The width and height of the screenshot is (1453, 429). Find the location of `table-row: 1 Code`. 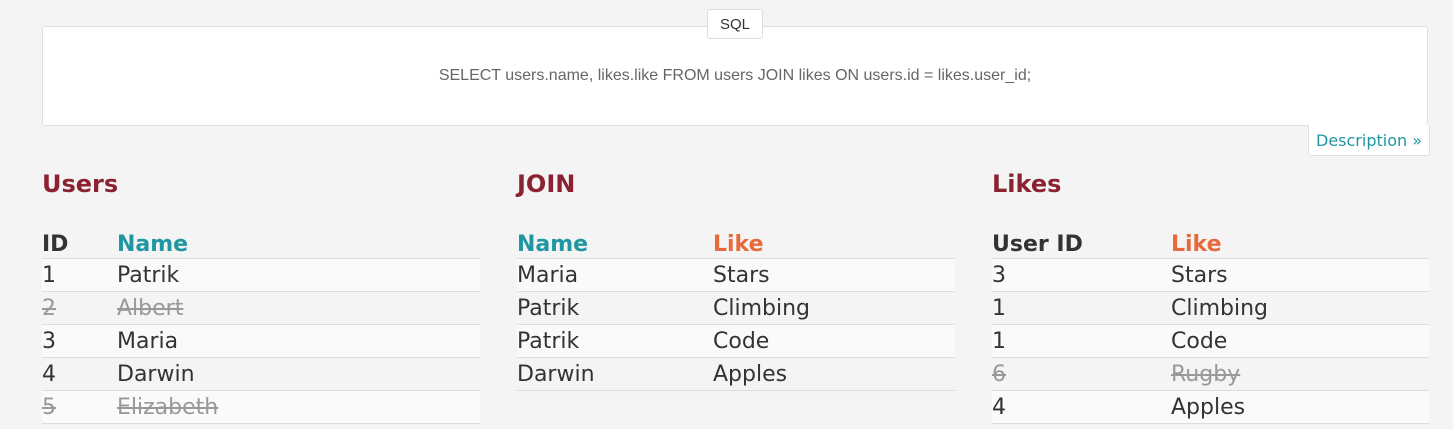

table-row: 1 Code is located at coordinates (1210, 341).